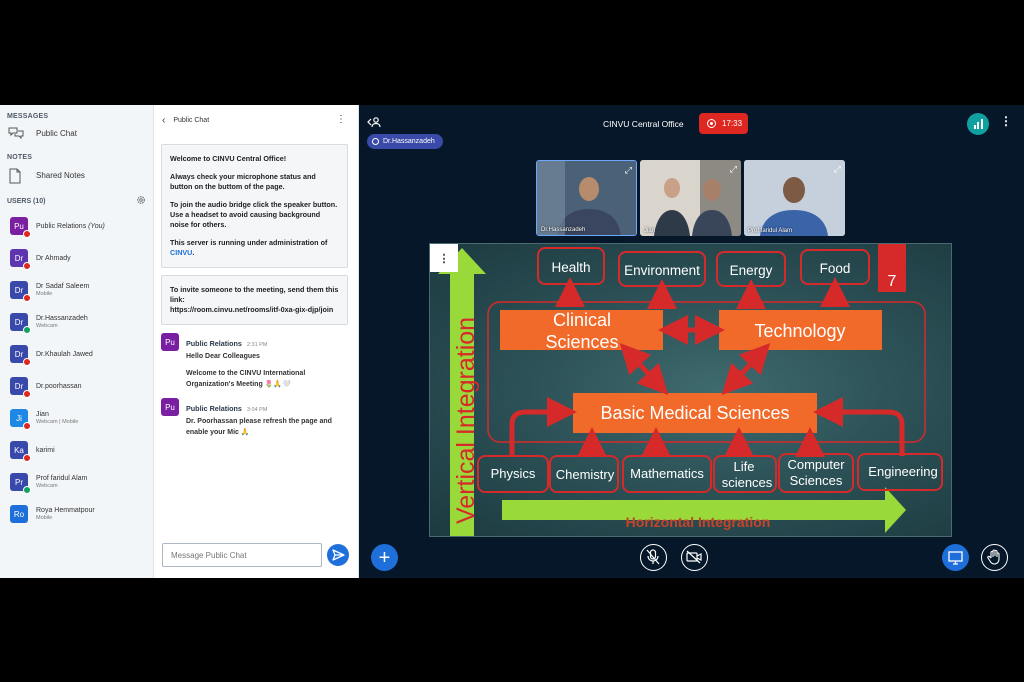  Describe the element at coordinates (338, 555) in the screenshot. I see `send-button` at that location.